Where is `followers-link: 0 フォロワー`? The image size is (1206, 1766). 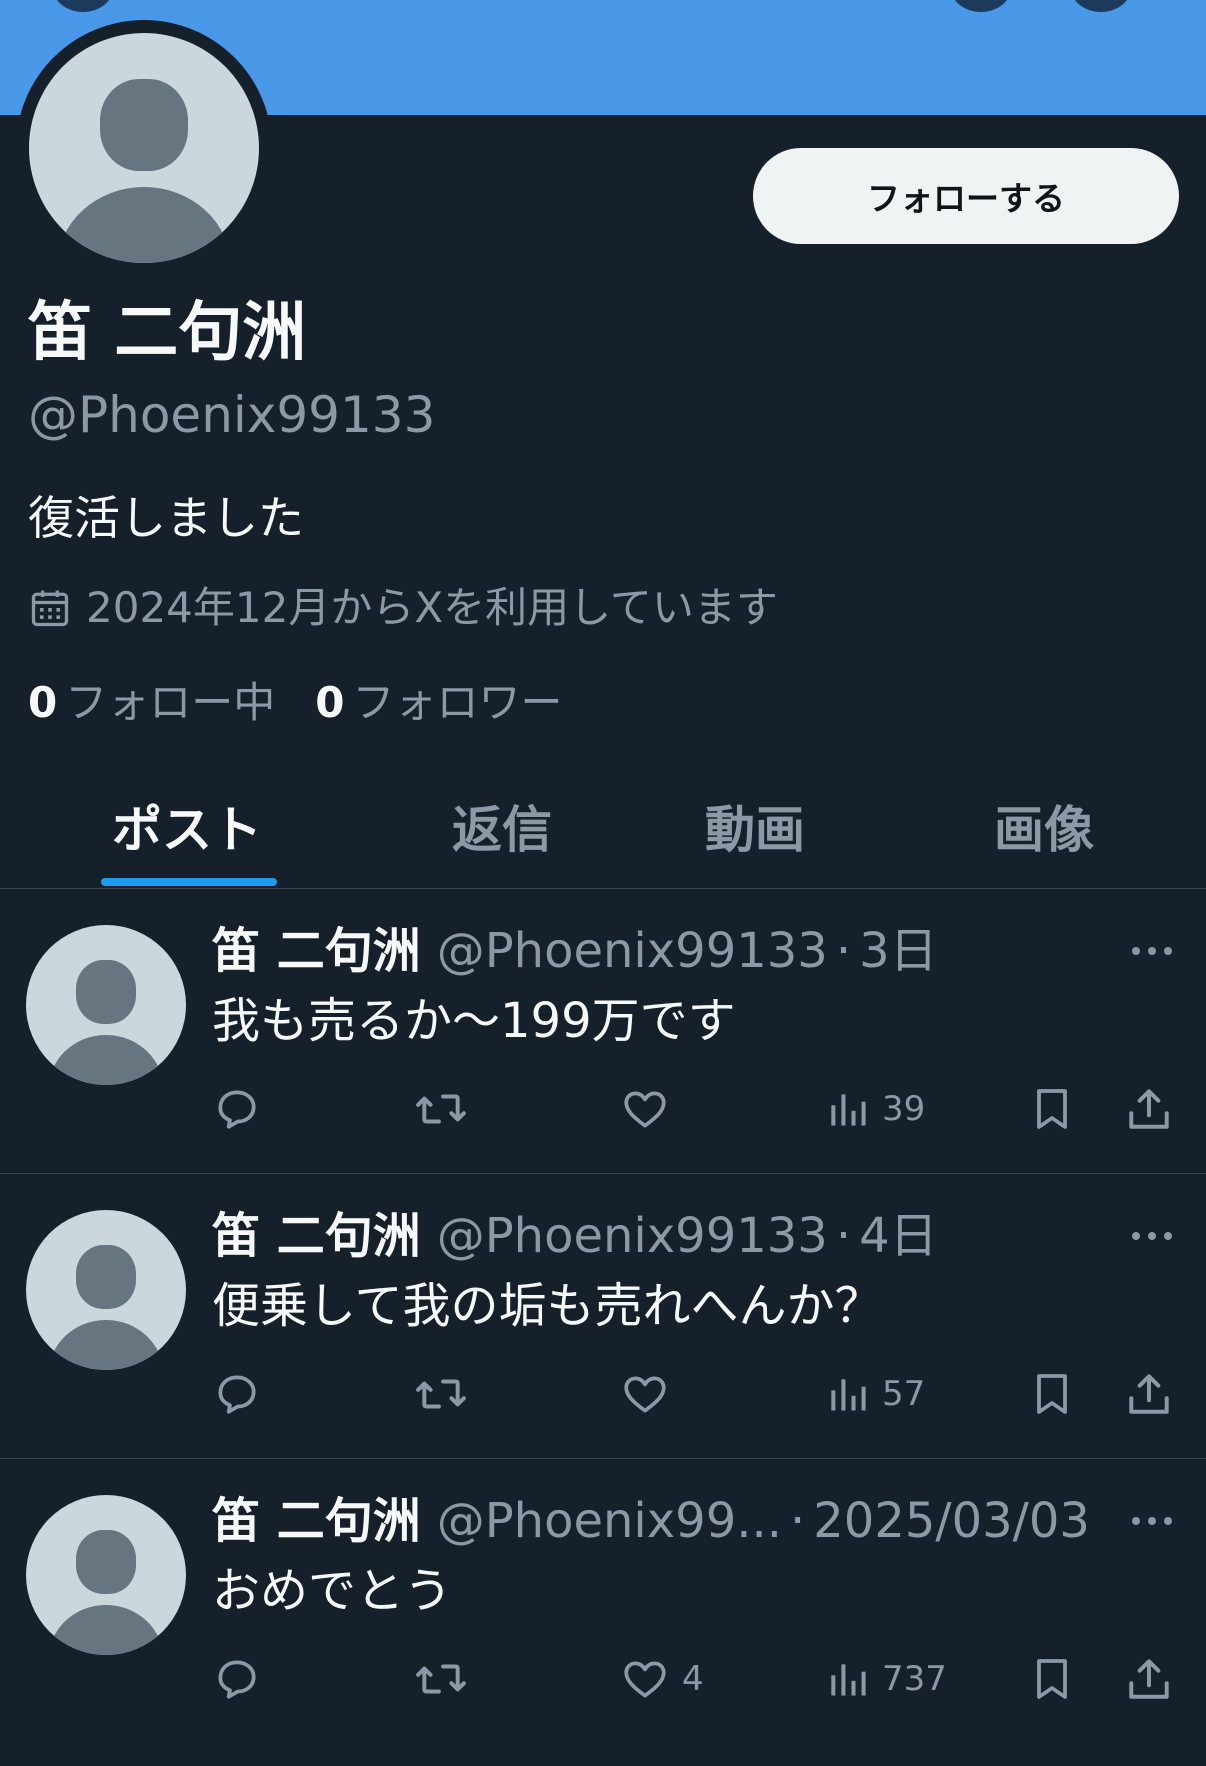
followers-link: 0 フォロワー is located at coordinates (438, 703).